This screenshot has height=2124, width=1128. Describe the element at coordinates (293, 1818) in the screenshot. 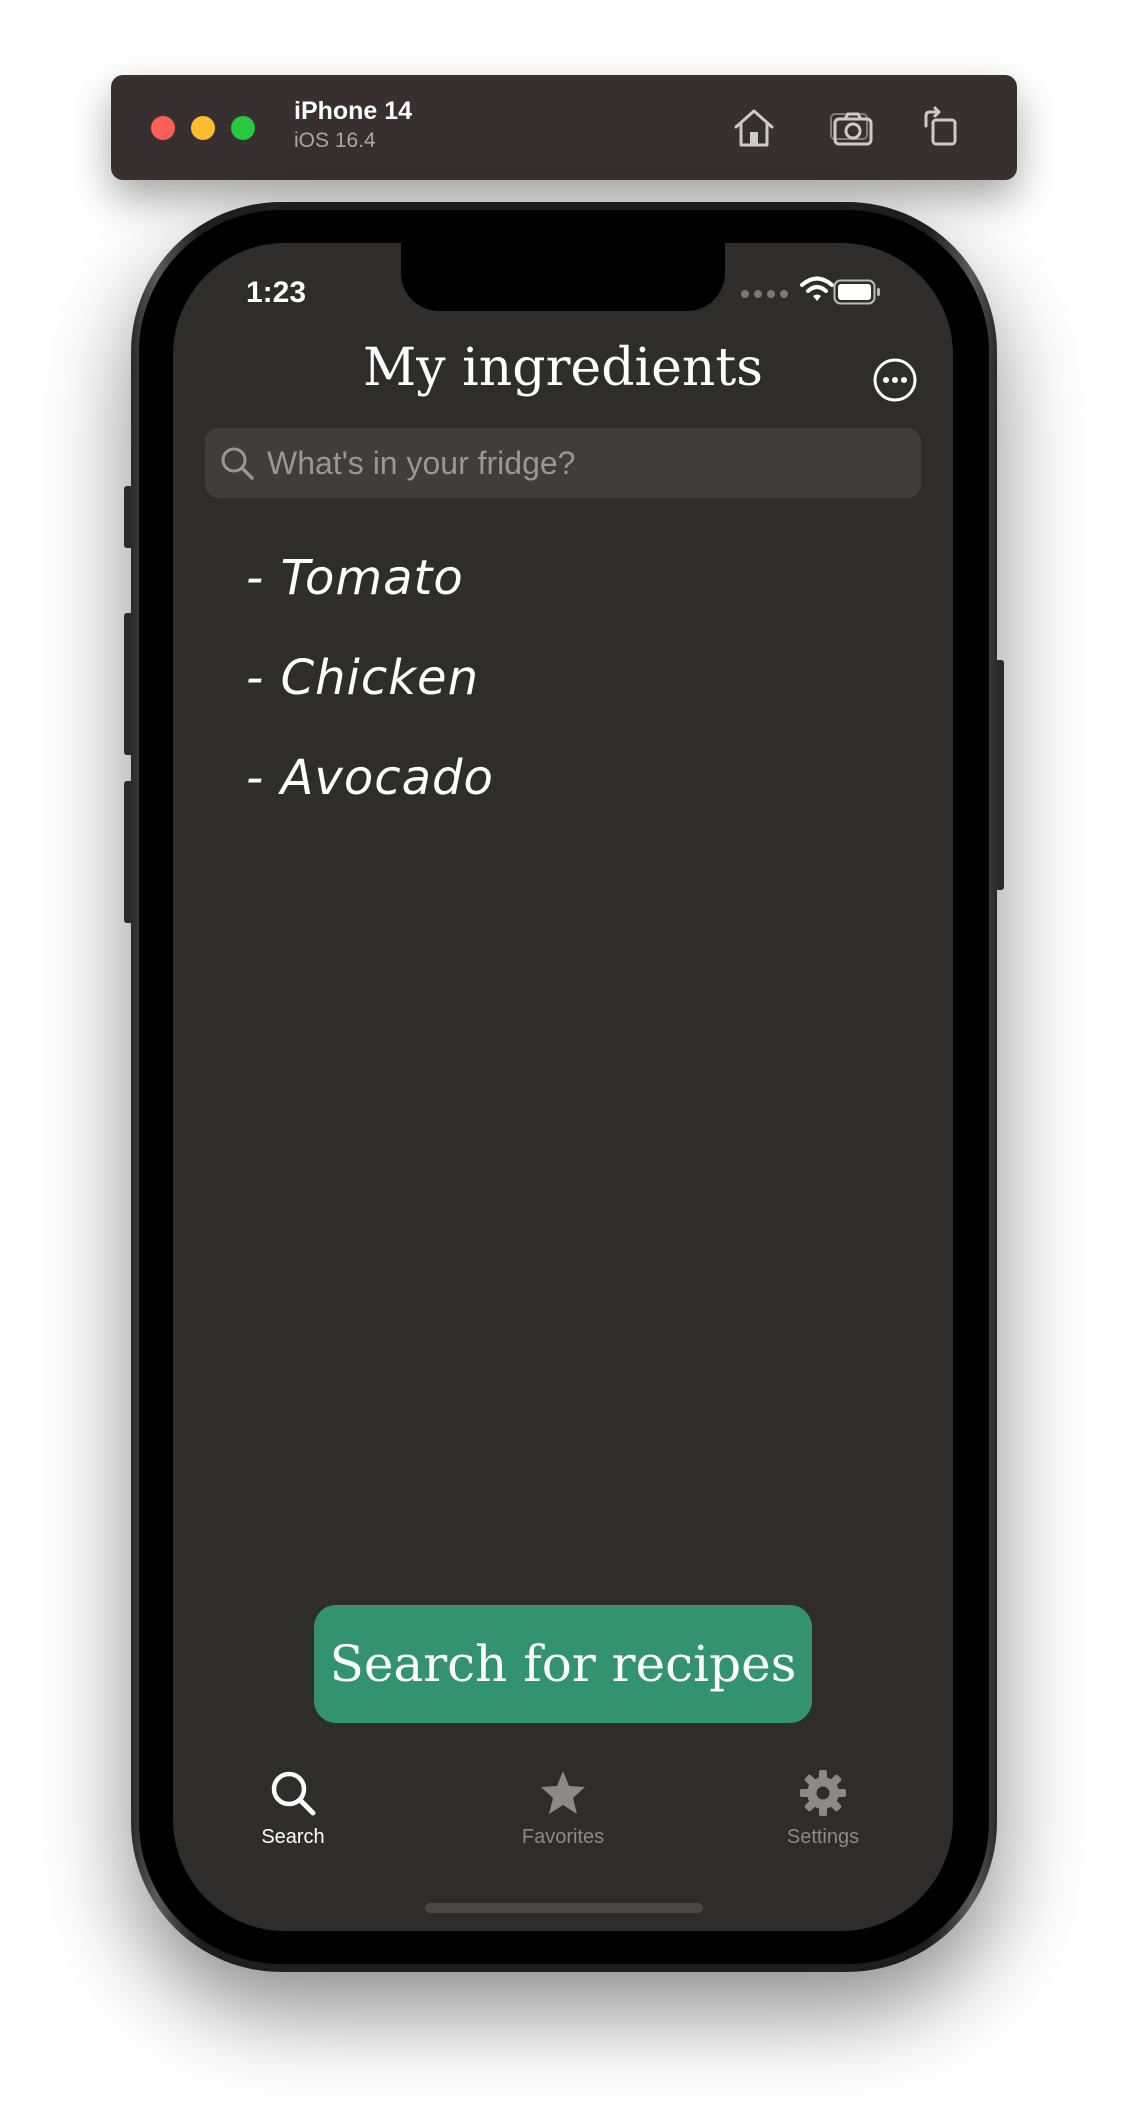

I see `tab-search: Search` at that location.